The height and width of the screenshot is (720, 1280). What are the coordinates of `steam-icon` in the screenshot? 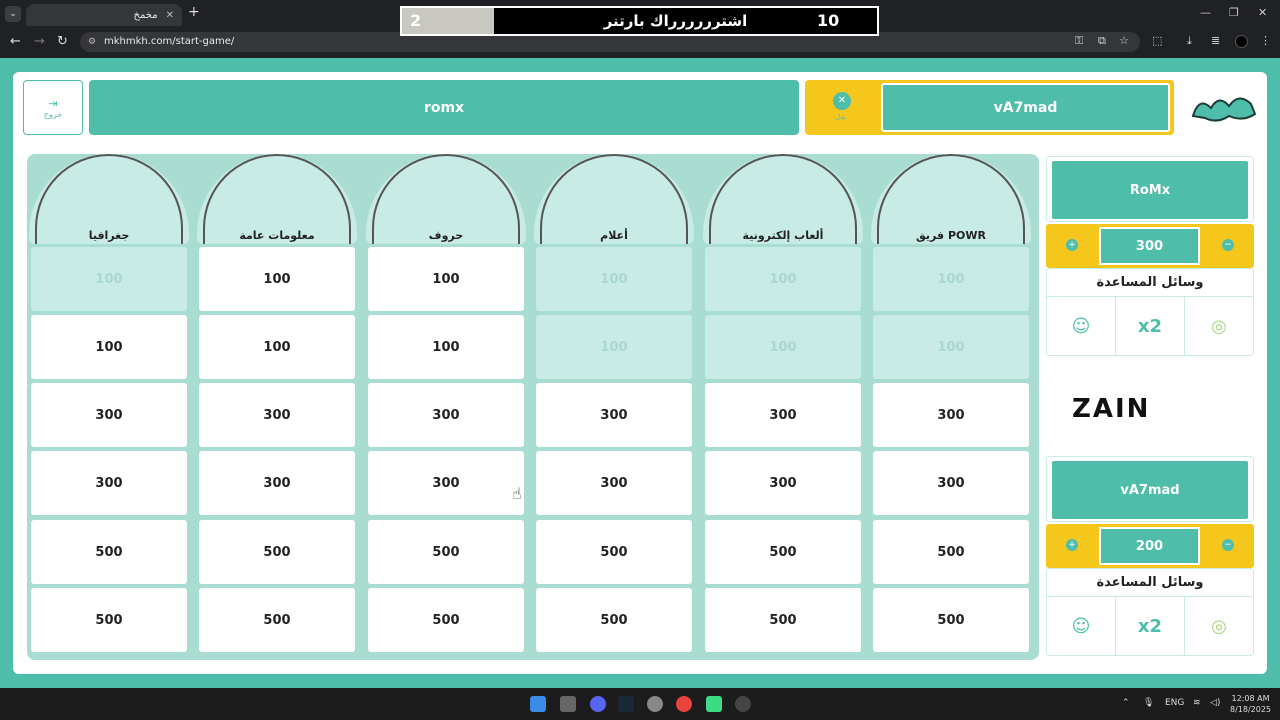 It's located at (626, 704).